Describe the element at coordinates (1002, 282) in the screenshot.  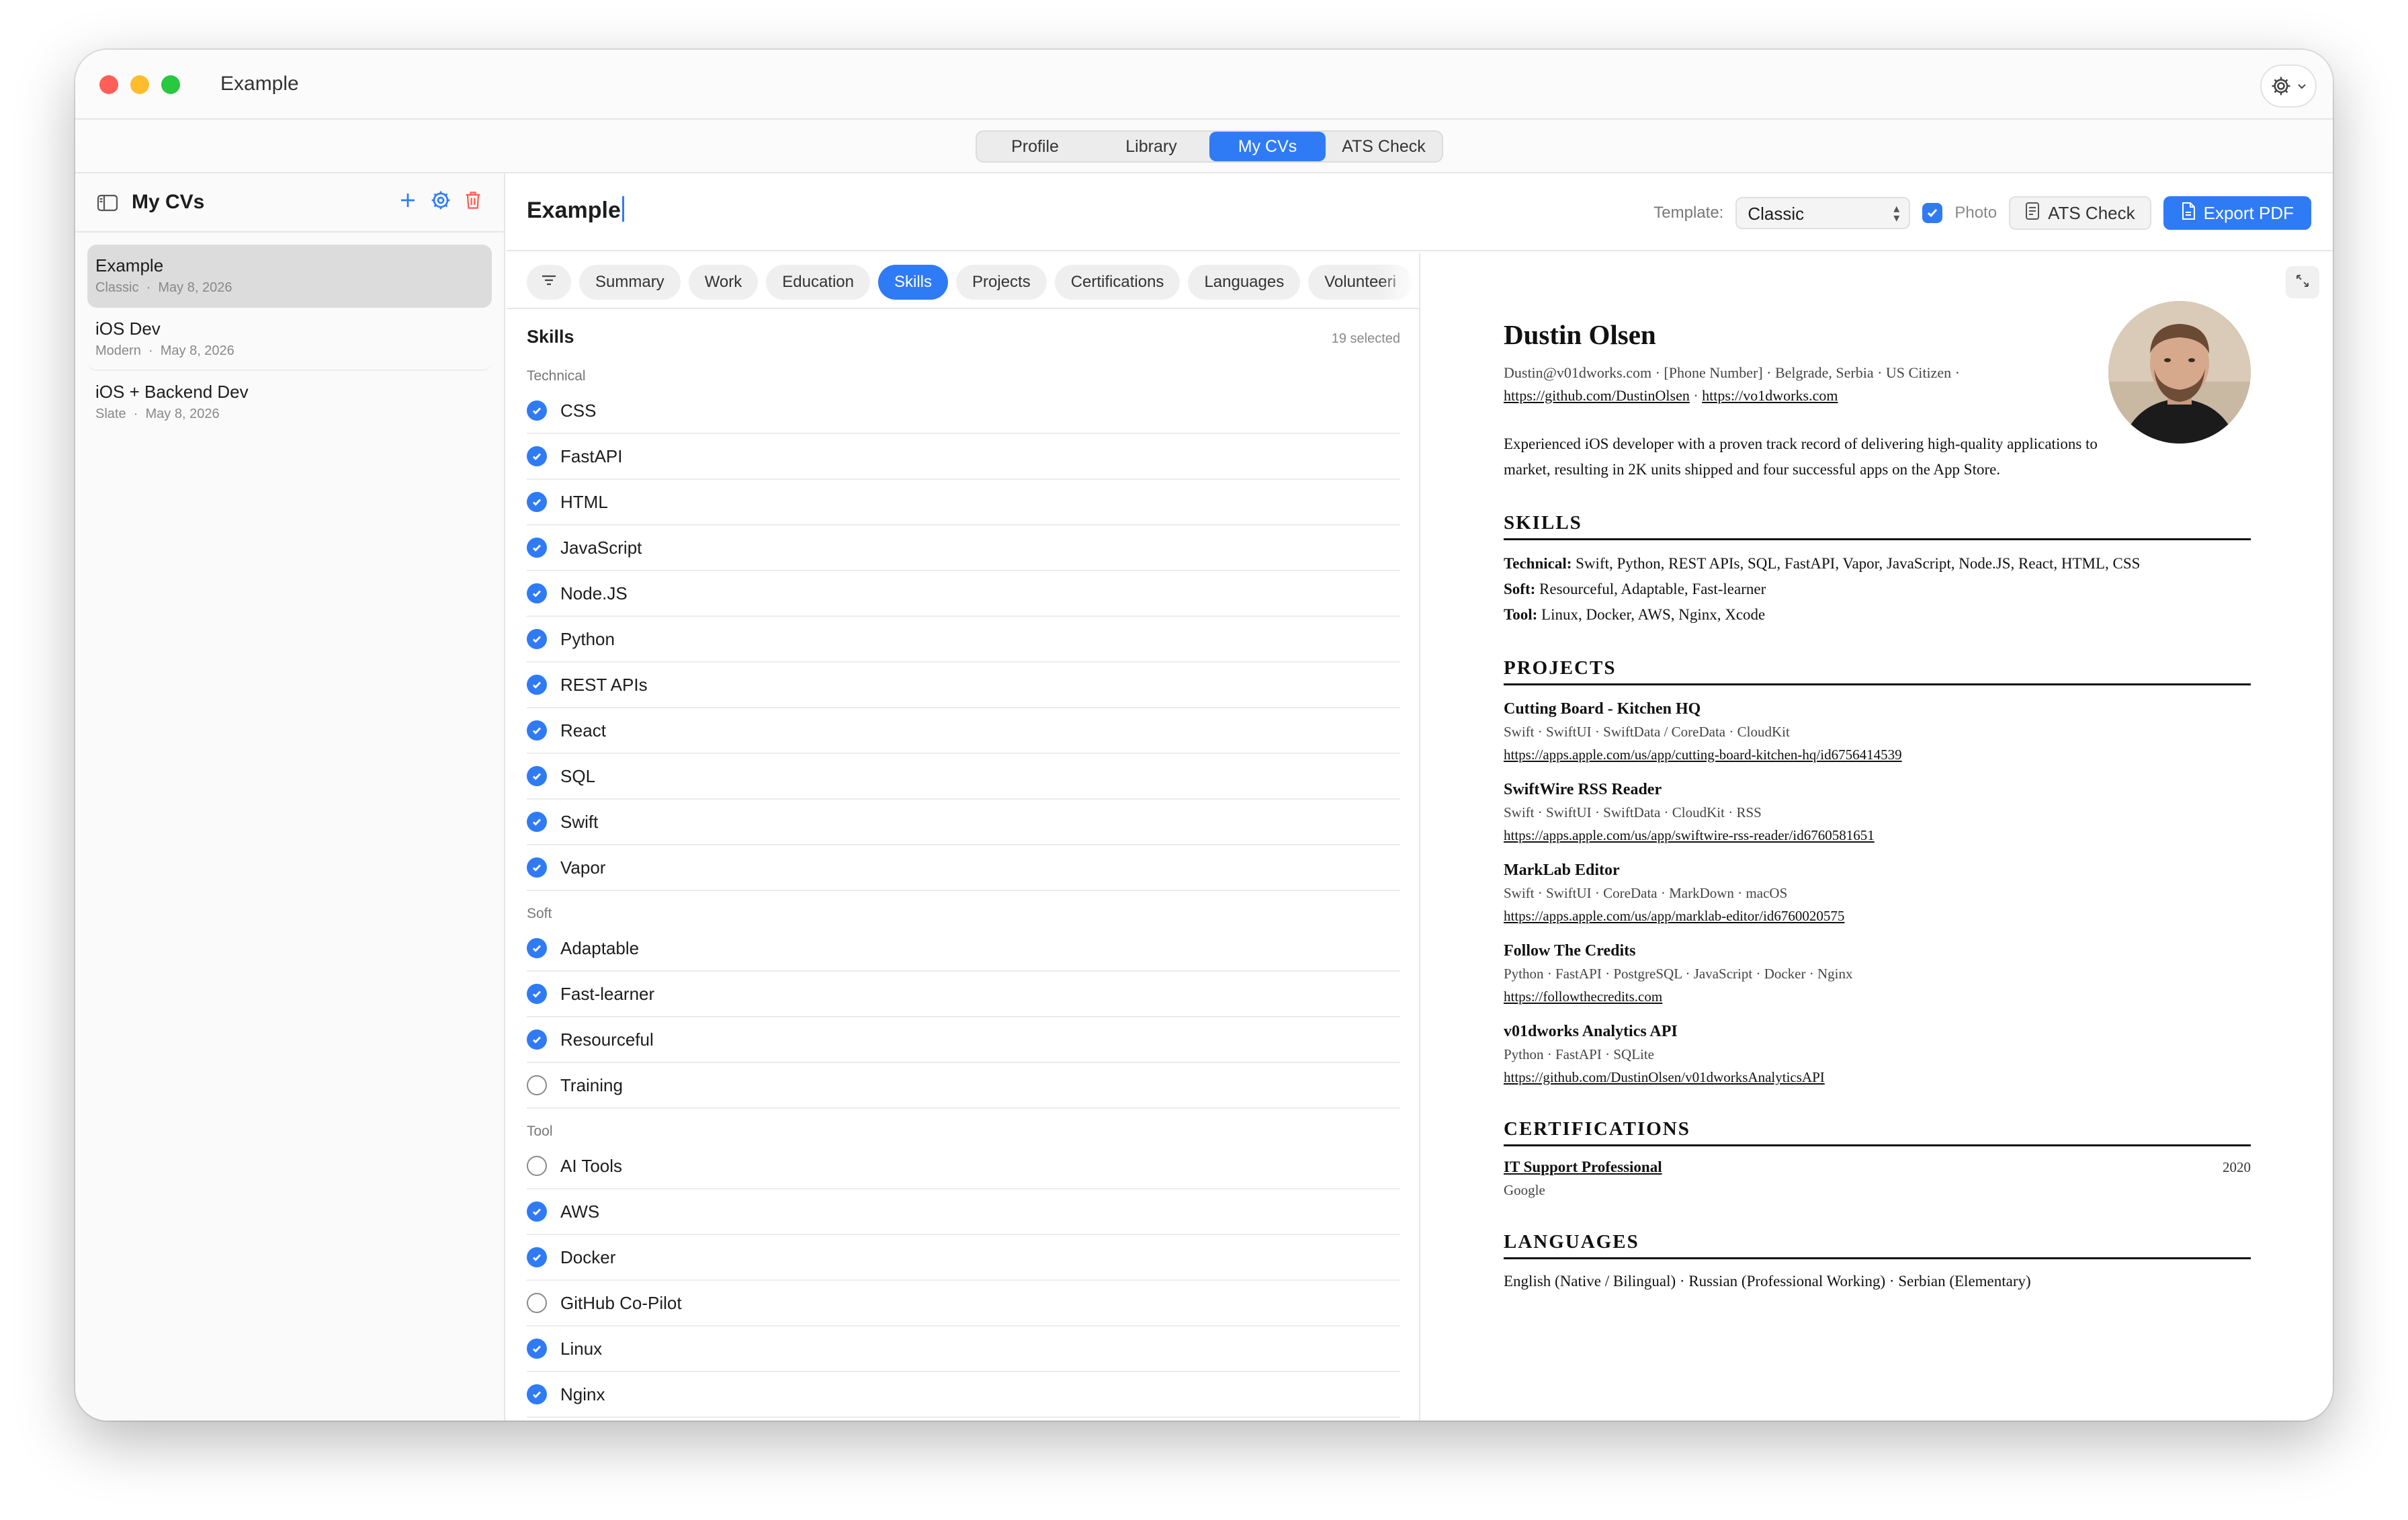
I see `tab-projects: Projects` at that location.